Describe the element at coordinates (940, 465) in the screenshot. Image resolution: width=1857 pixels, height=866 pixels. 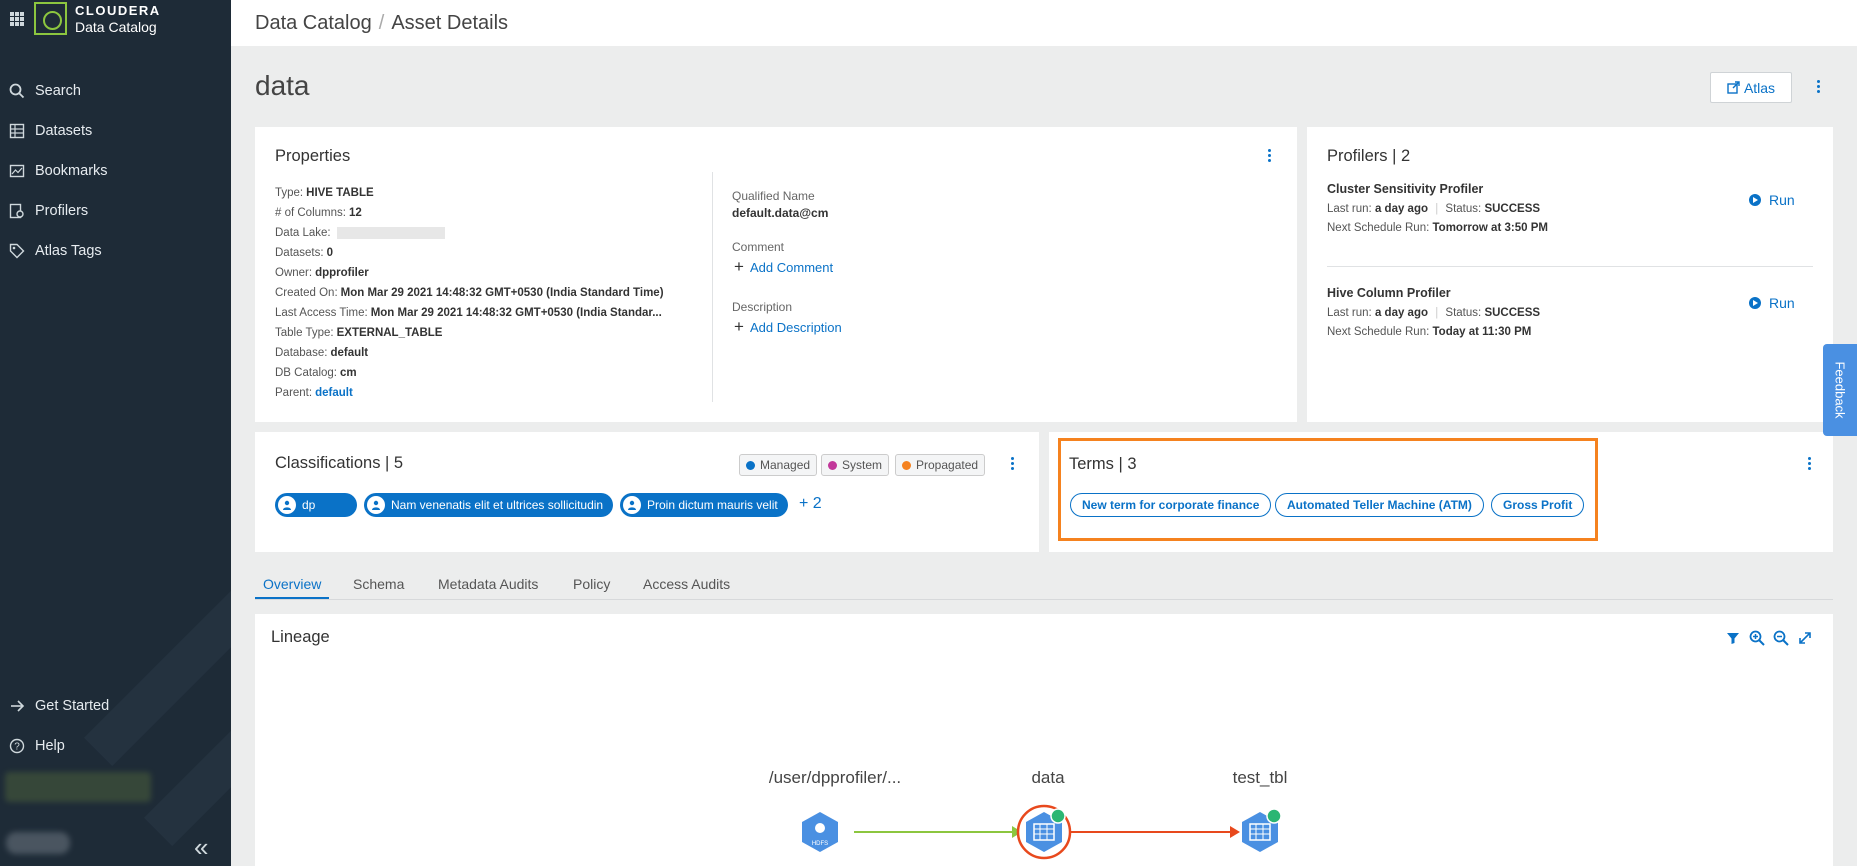
I see `legend-propagated: Propagated` at that location.